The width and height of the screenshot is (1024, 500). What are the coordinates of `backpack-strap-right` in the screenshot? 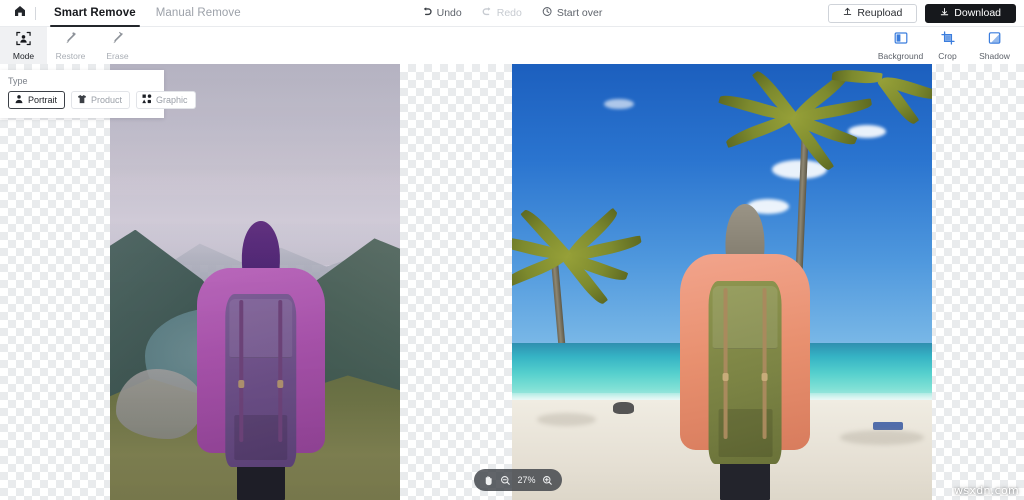 It's located at (764, 363).